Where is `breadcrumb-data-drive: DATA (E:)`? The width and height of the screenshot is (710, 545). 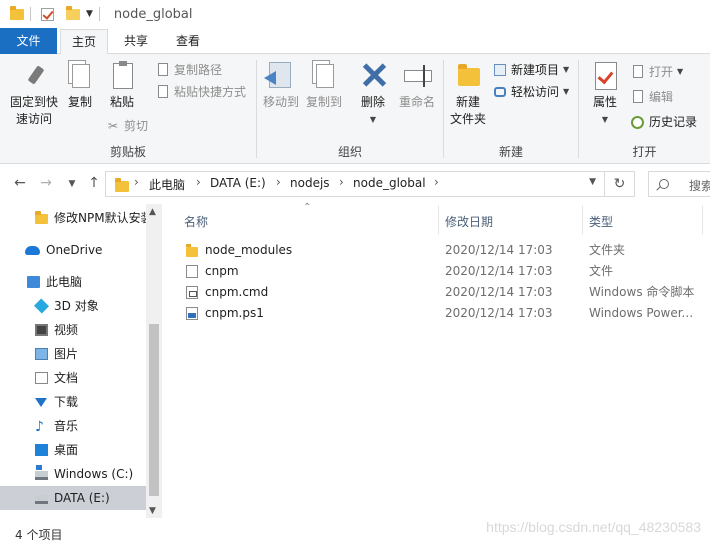 breadcrumb-data-drive: DATA (E:) is located at coordinates (238, 183).